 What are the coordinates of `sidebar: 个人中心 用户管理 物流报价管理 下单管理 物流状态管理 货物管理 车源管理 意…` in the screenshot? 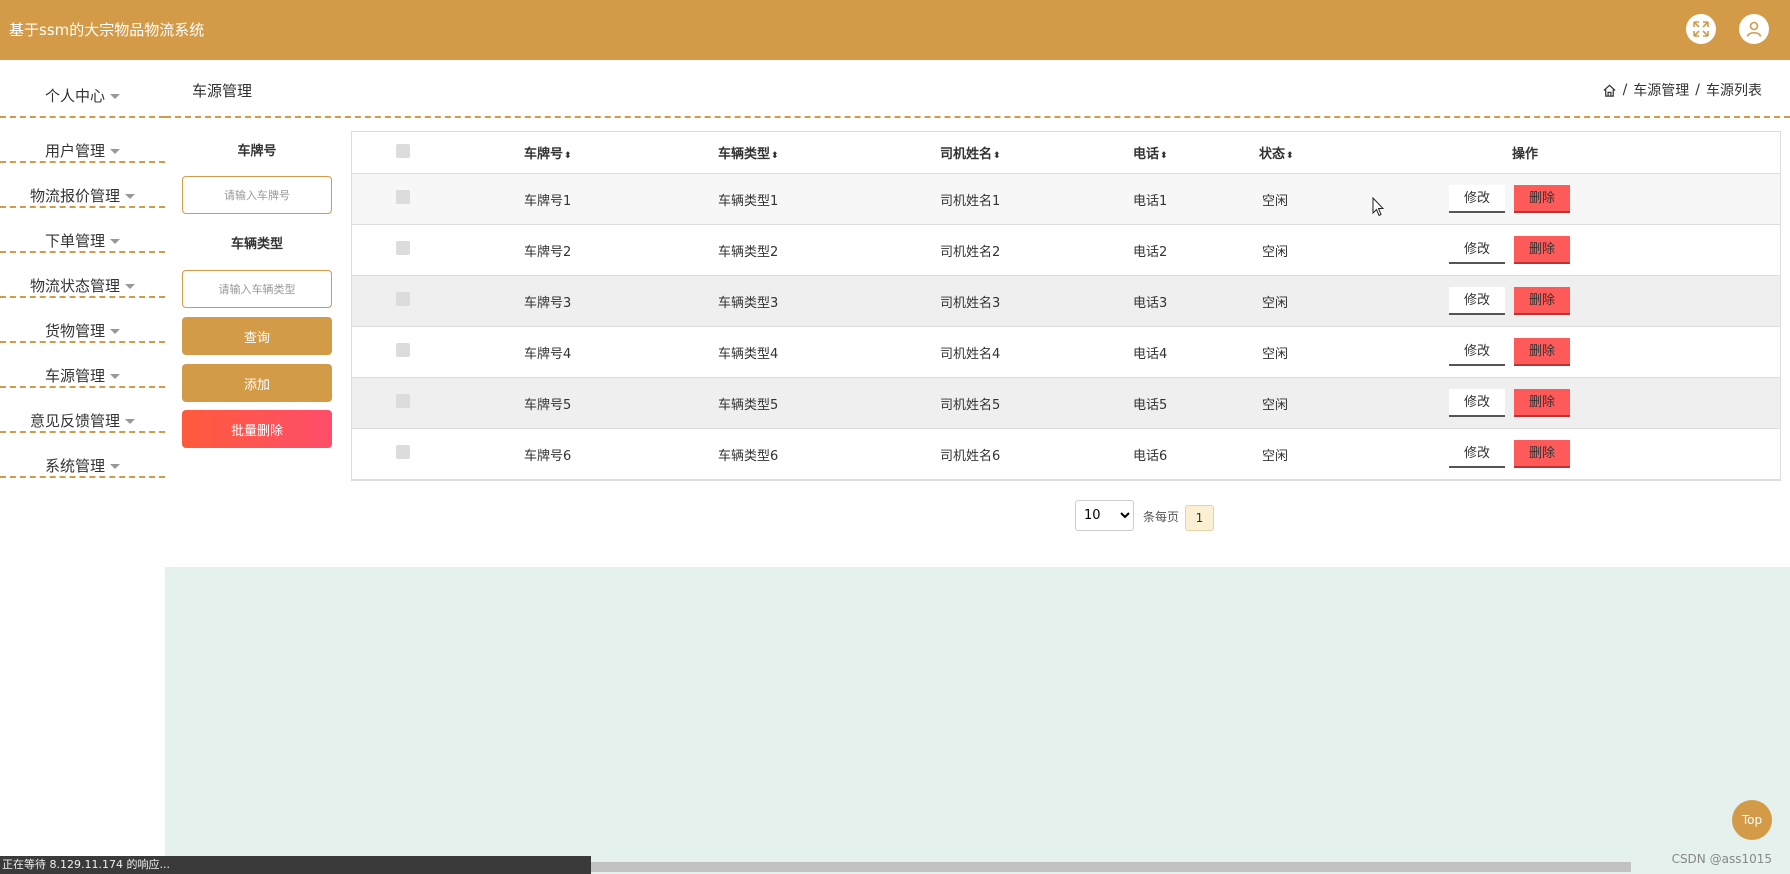 It's located at (82, 269).